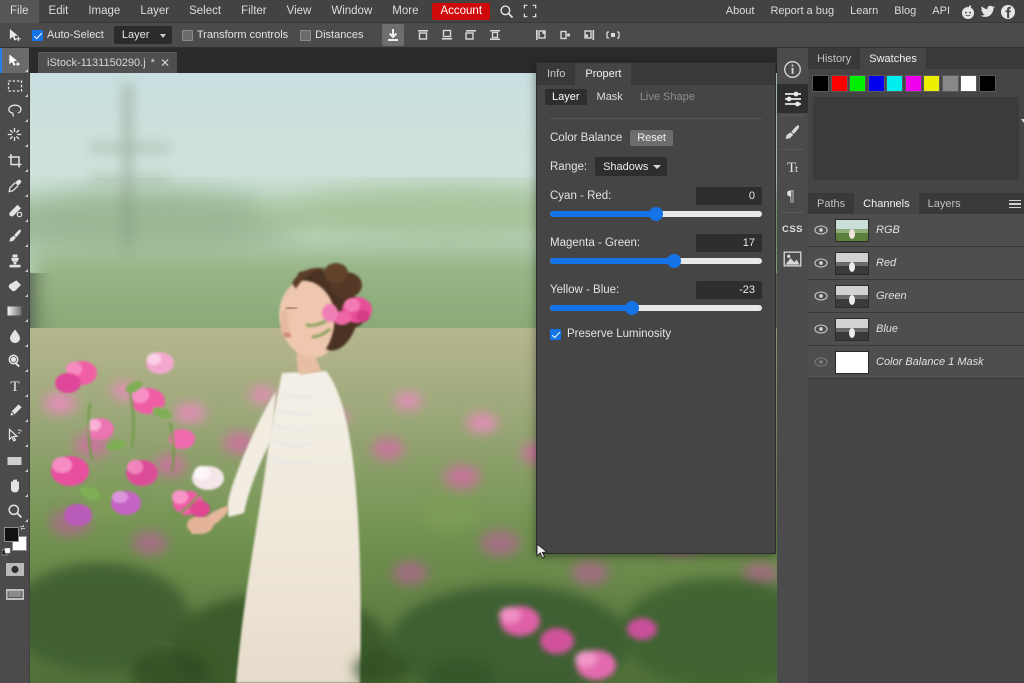 The width and height of the screenshot is (1024, 683). I want to click on menu-link-about: About, so click(740, 11).